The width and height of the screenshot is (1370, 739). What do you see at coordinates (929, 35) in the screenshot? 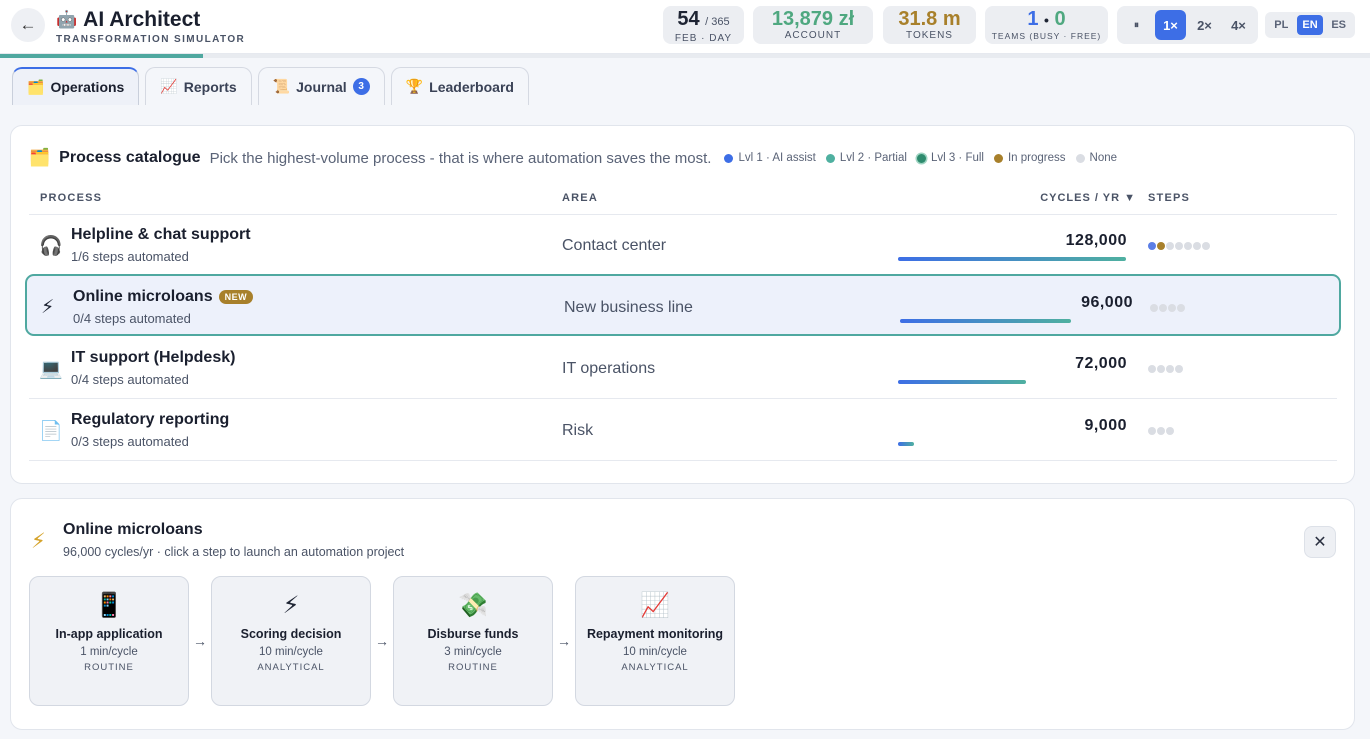
I see `tokens-label: TOKENS` at bounding box center [929, 35].